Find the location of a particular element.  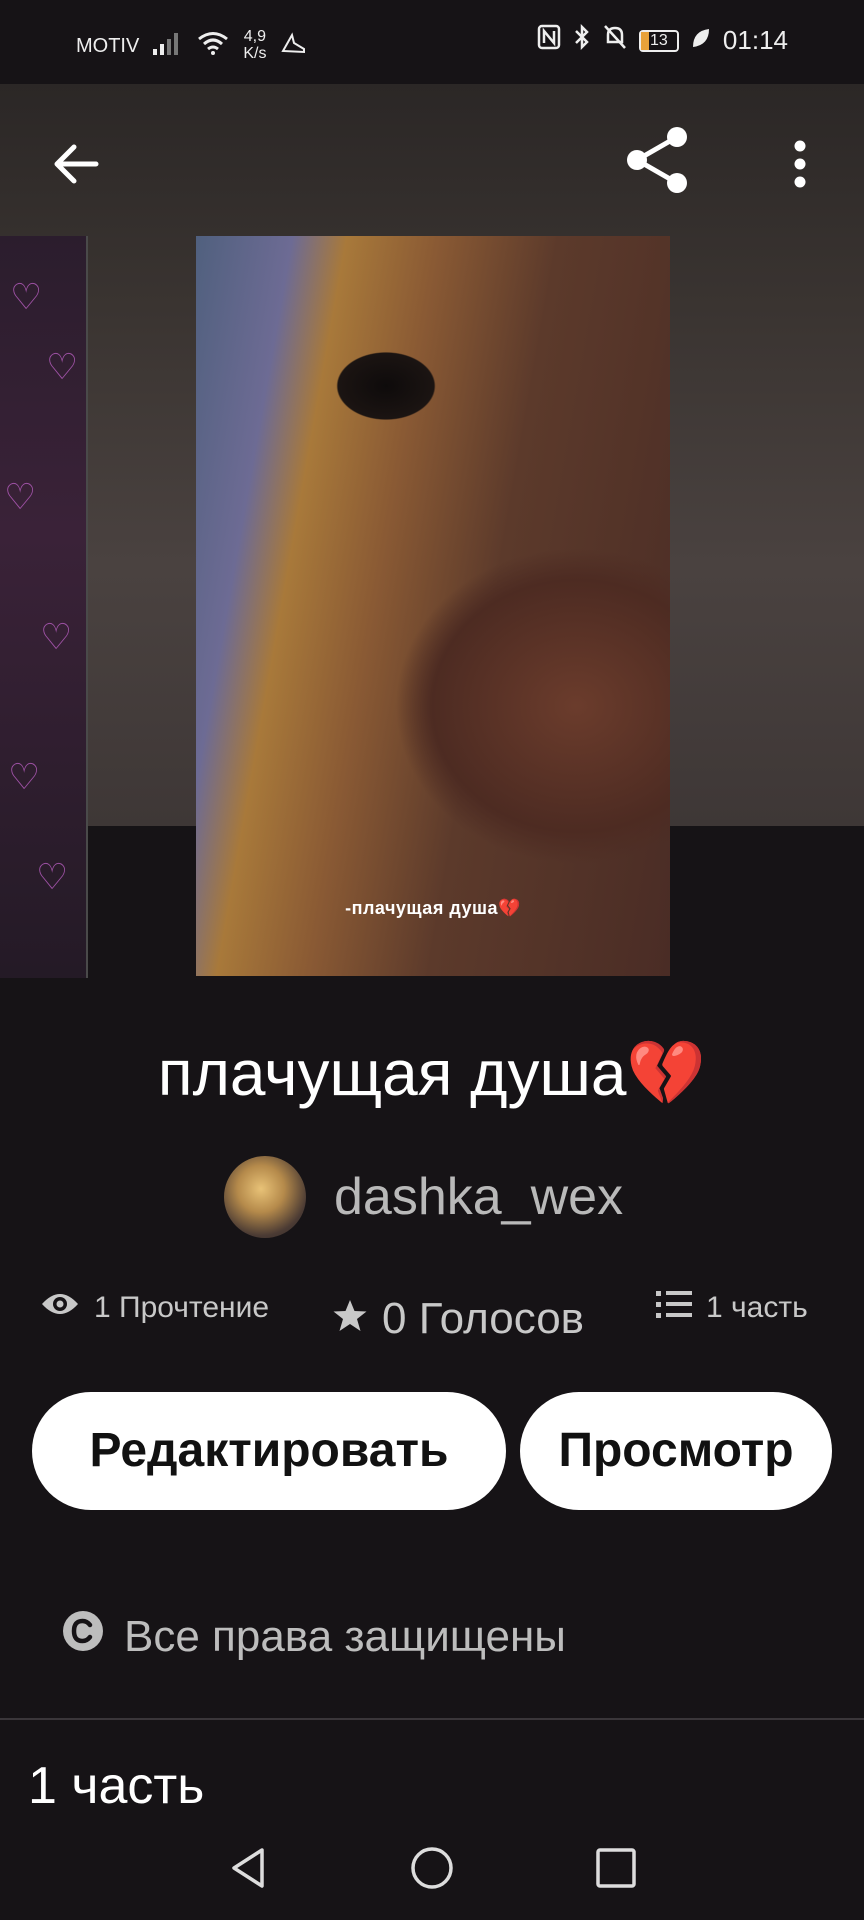

more-vert-icon is located at coordinates (800, 166).